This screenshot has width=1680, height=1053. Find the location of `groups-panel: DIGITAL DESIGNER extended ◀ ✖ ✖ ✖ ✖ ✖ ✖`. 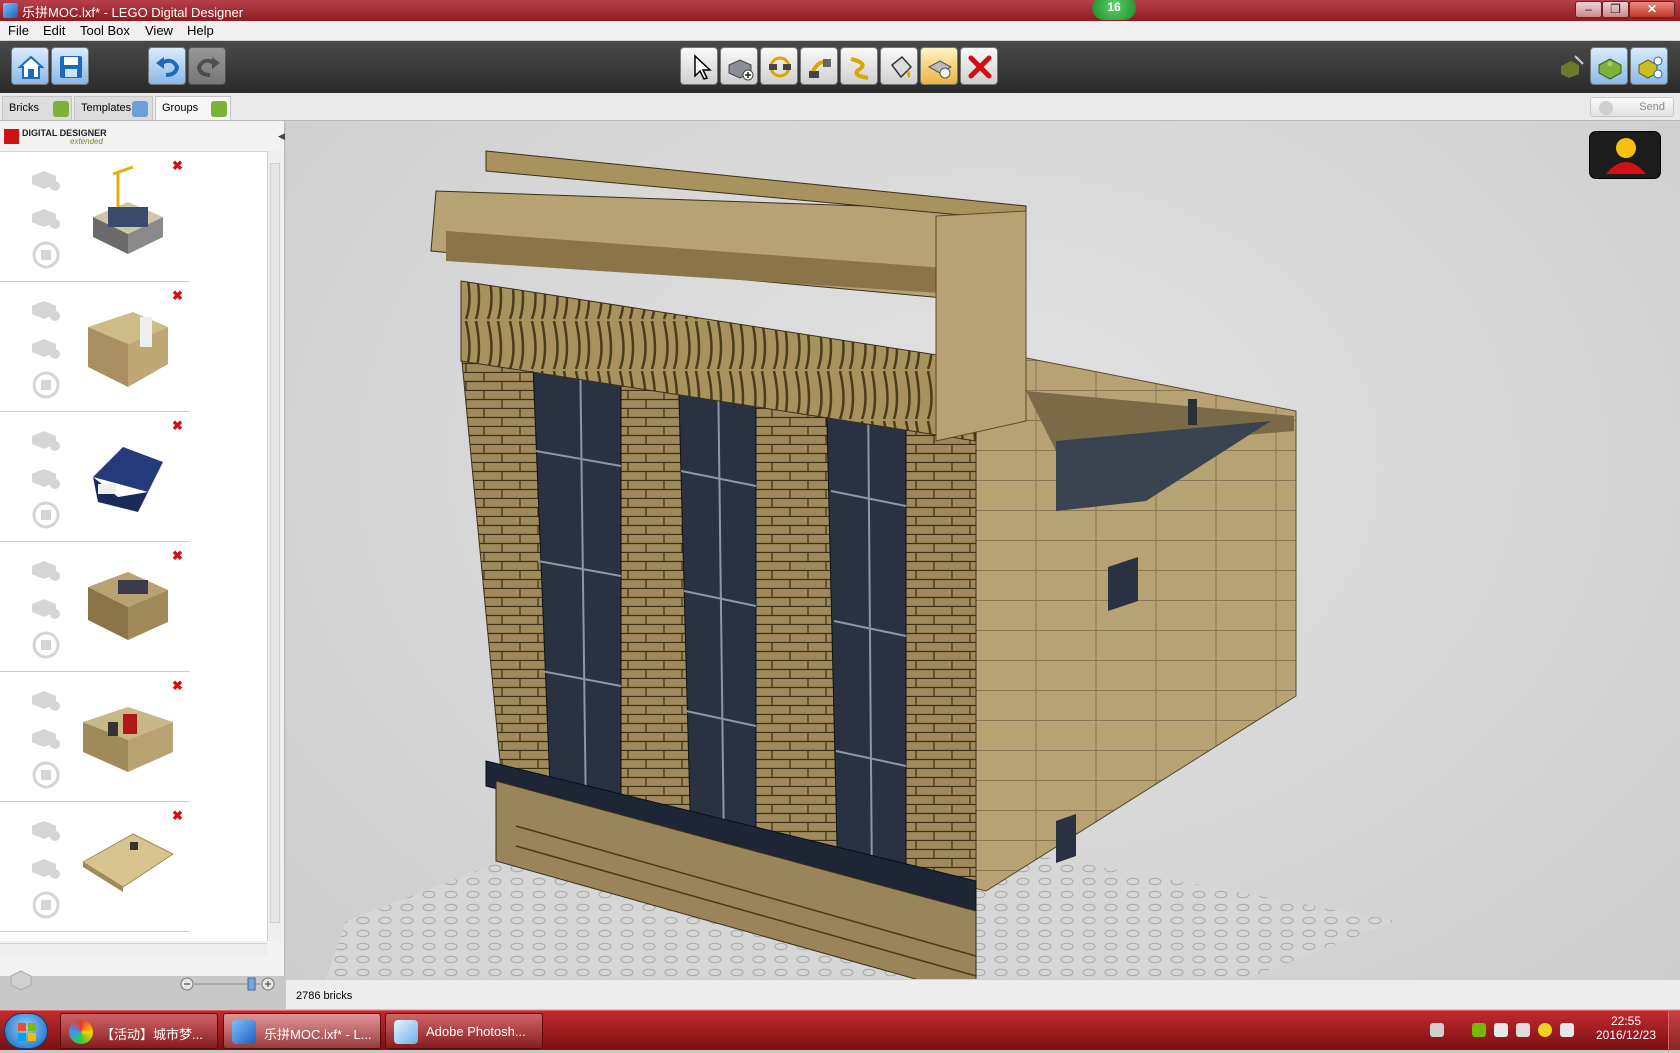

groups-panel: DIGITAL DESIGNER extended ◀ ✖ ✖ ✖ ✖ ✖ ✖ is located at coordinates (142, 556).